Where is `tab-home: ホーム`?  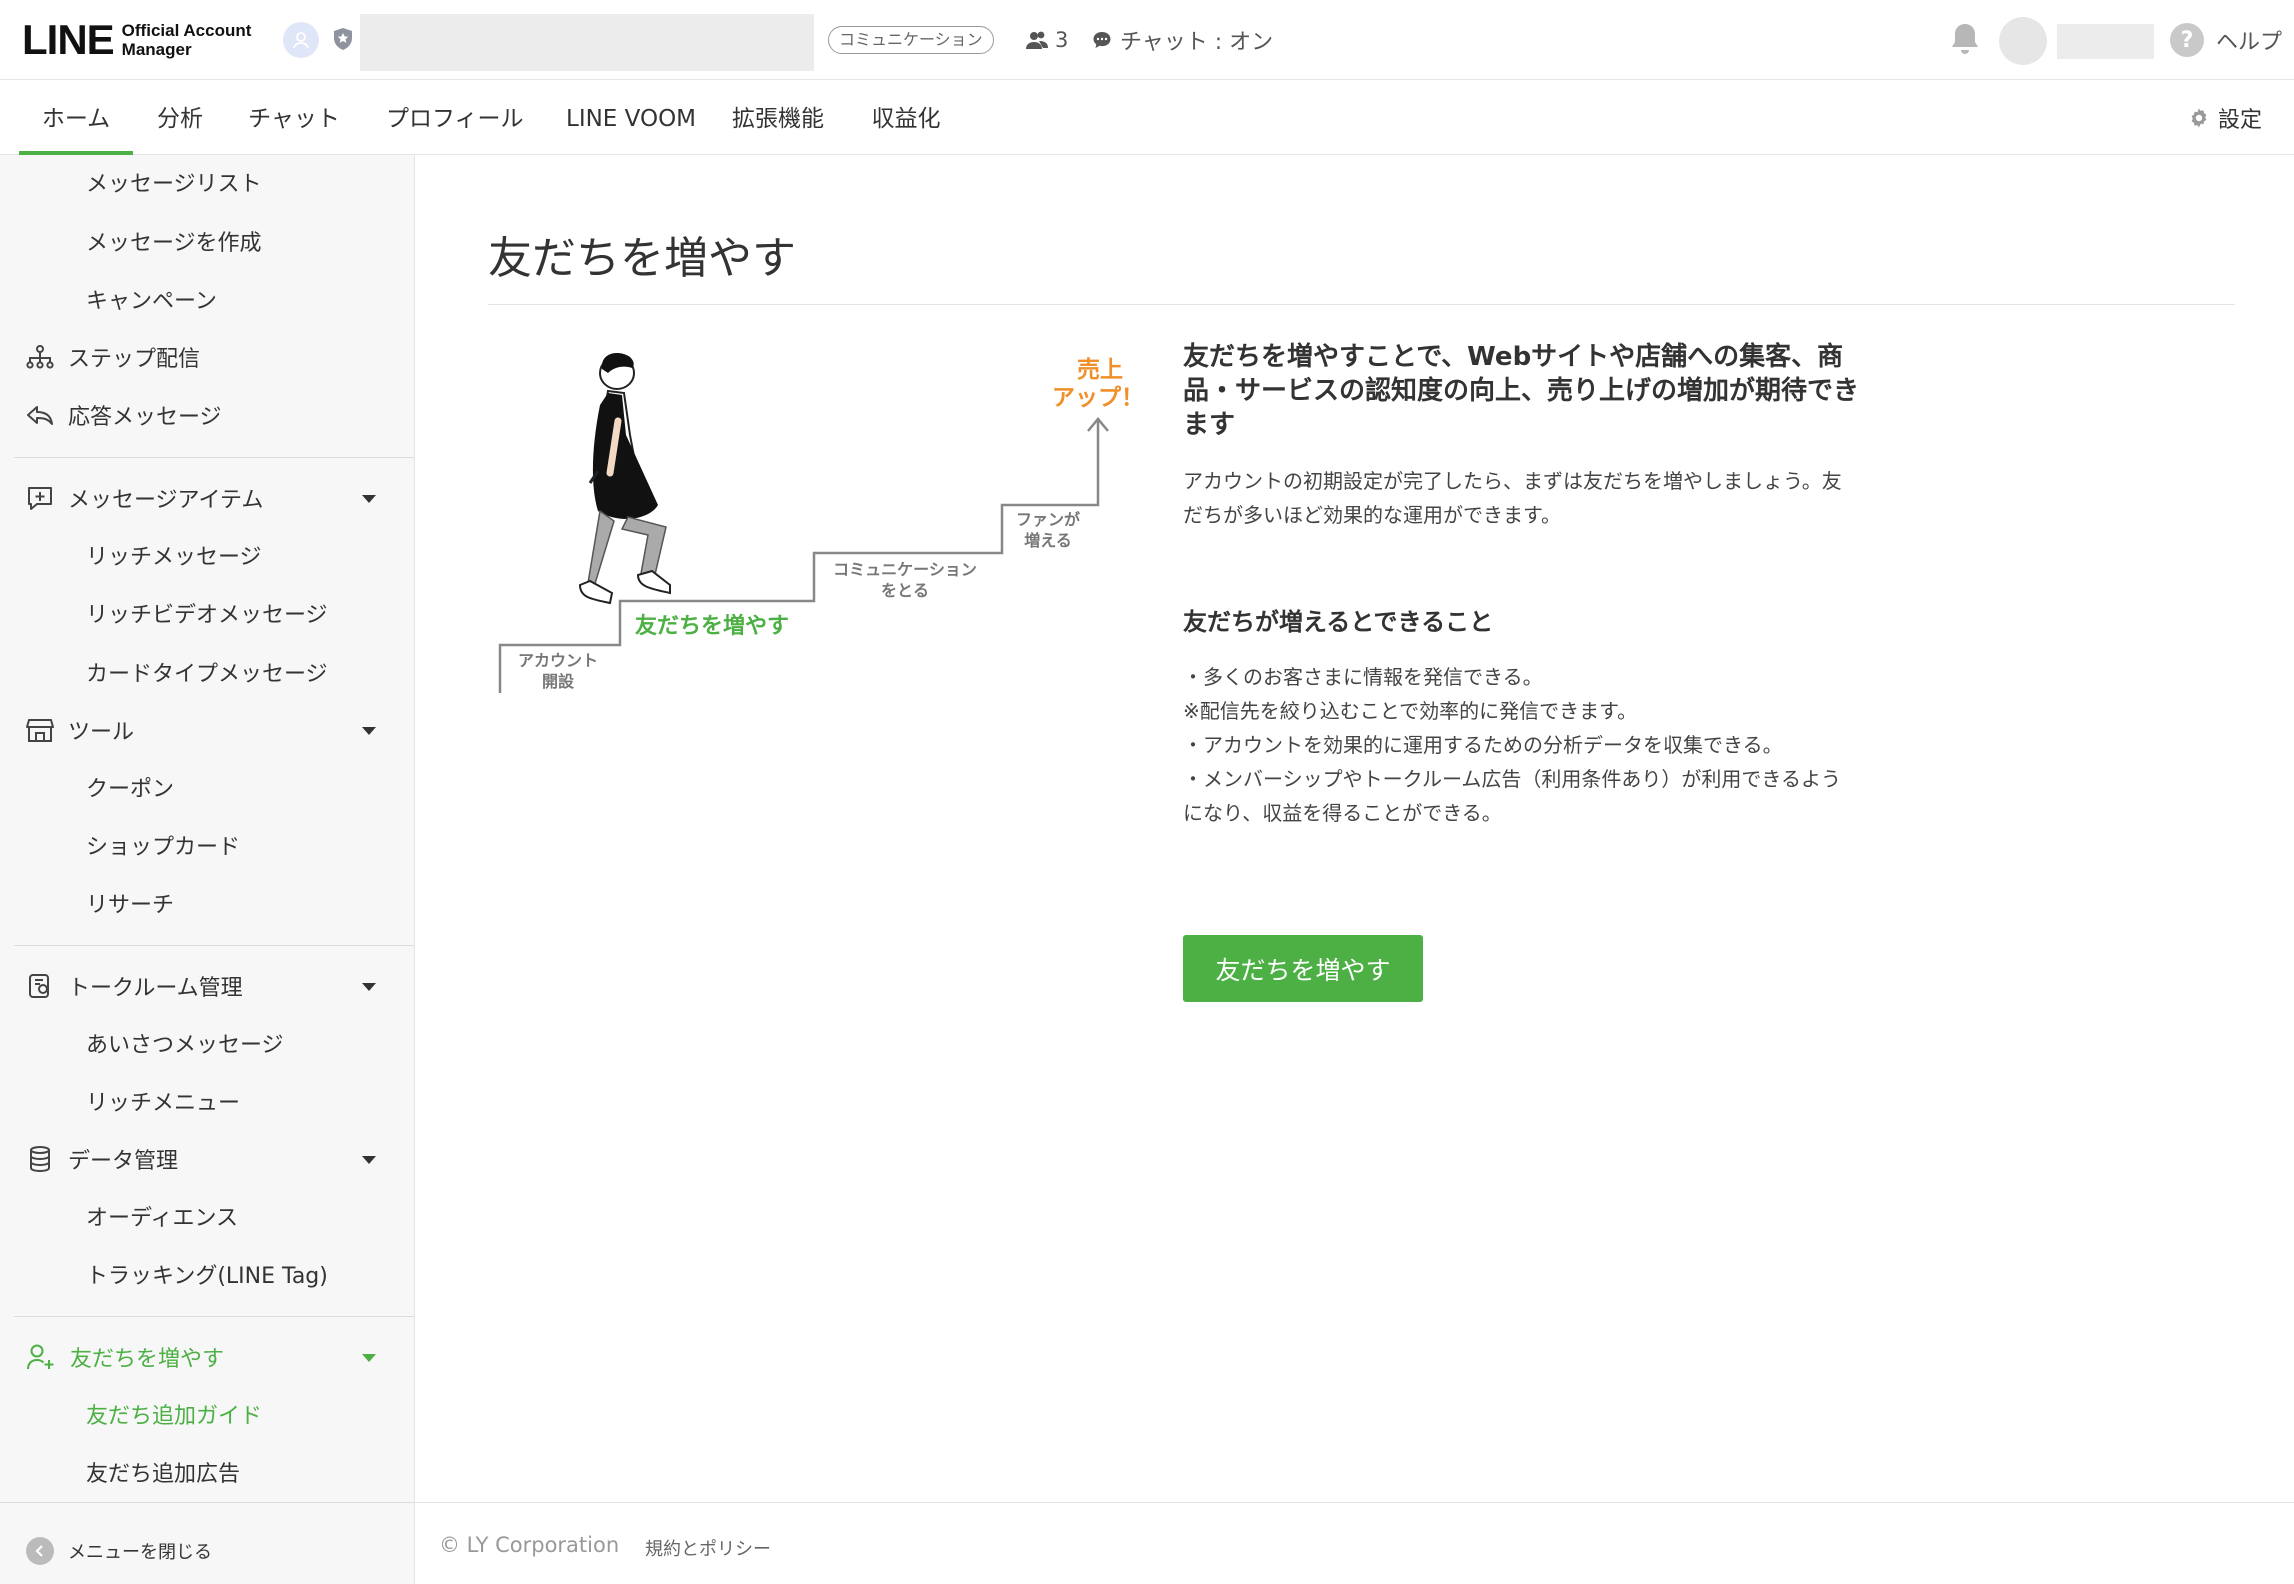
tab-home: ホーム is located at coordinates (76, 117).